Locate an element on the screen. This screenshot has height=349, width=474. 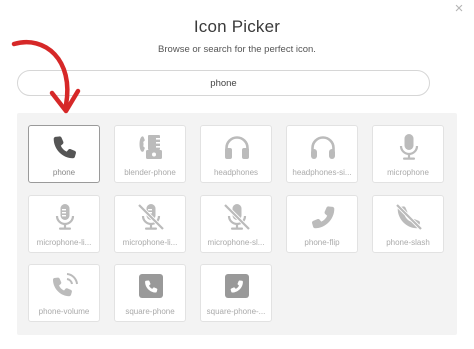
icon-tile-blender-phone: blender-phone is located at coordinates (150, 154).